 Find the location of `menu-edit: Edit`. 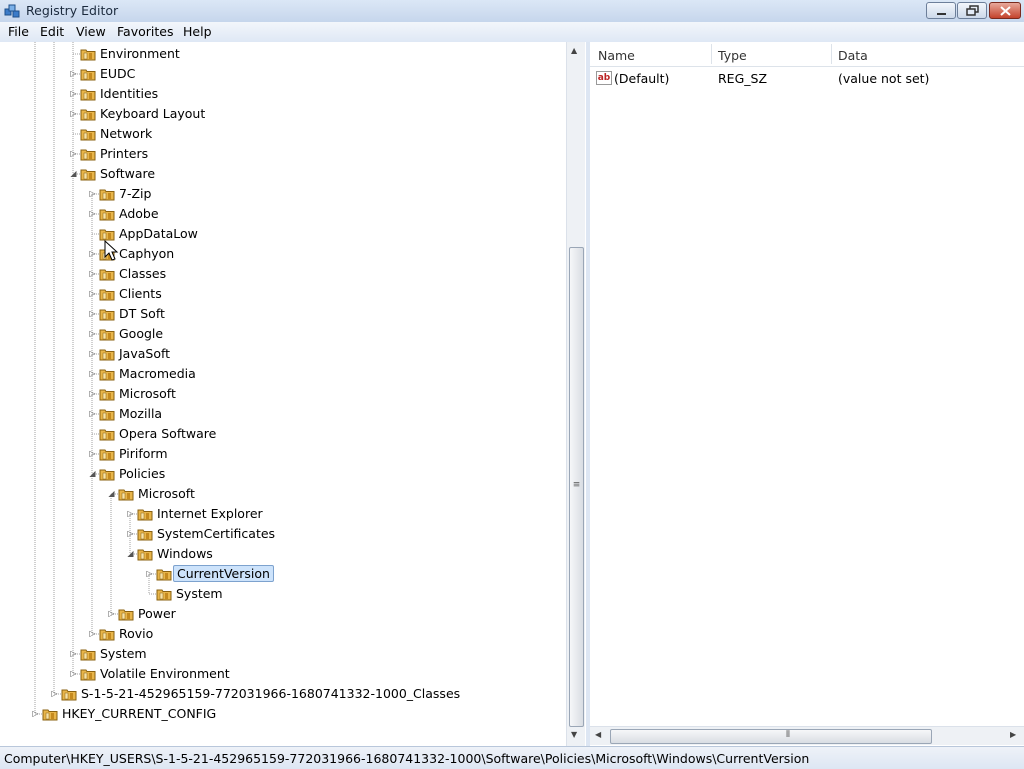

menu-edit: Edit is located at coordinates (52, 31).